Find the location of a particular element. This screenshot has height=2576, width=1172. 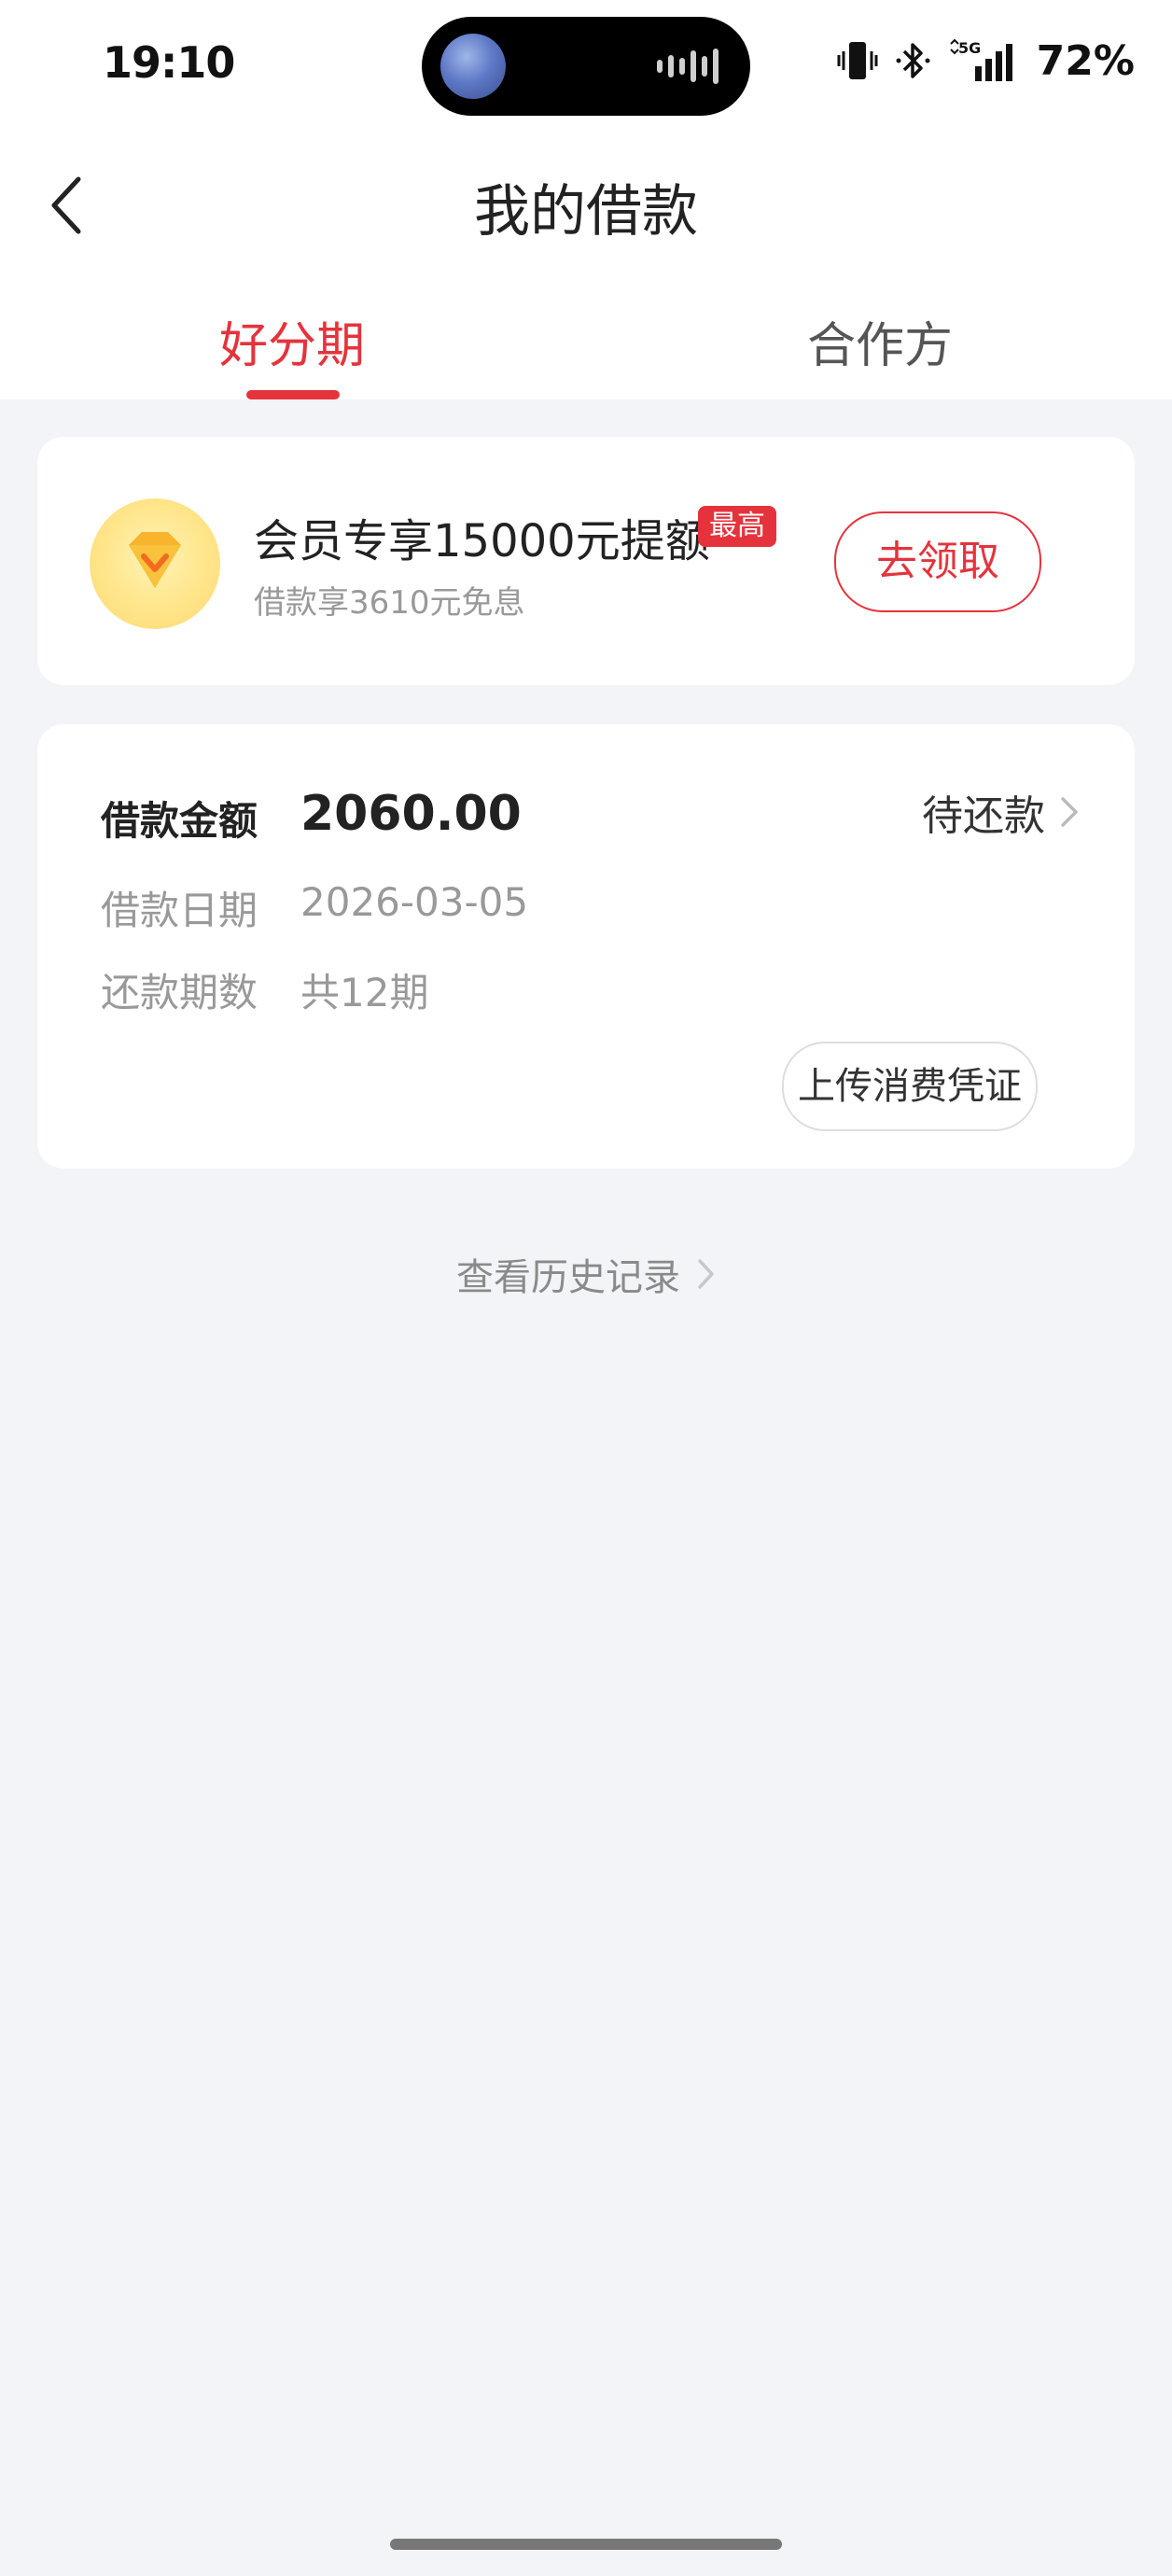

view-history-link: 查看历史记录 is located at coordinates (586, 1274).